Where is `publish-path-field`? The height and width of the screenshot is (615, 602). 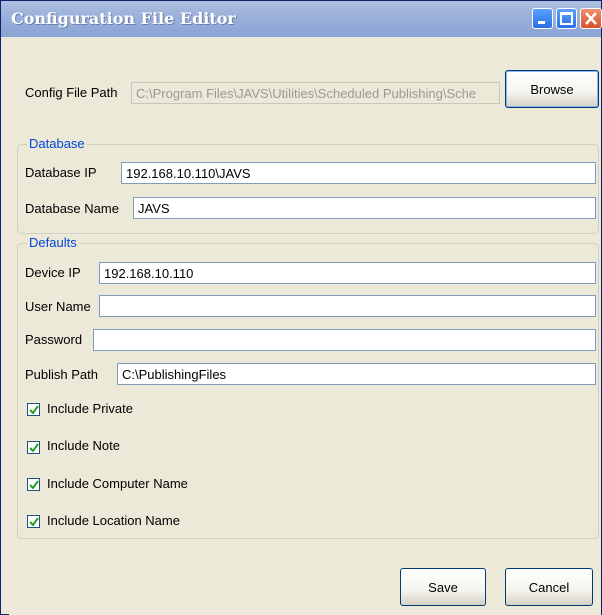 publish-path-field is located at coordinates (356, 374).